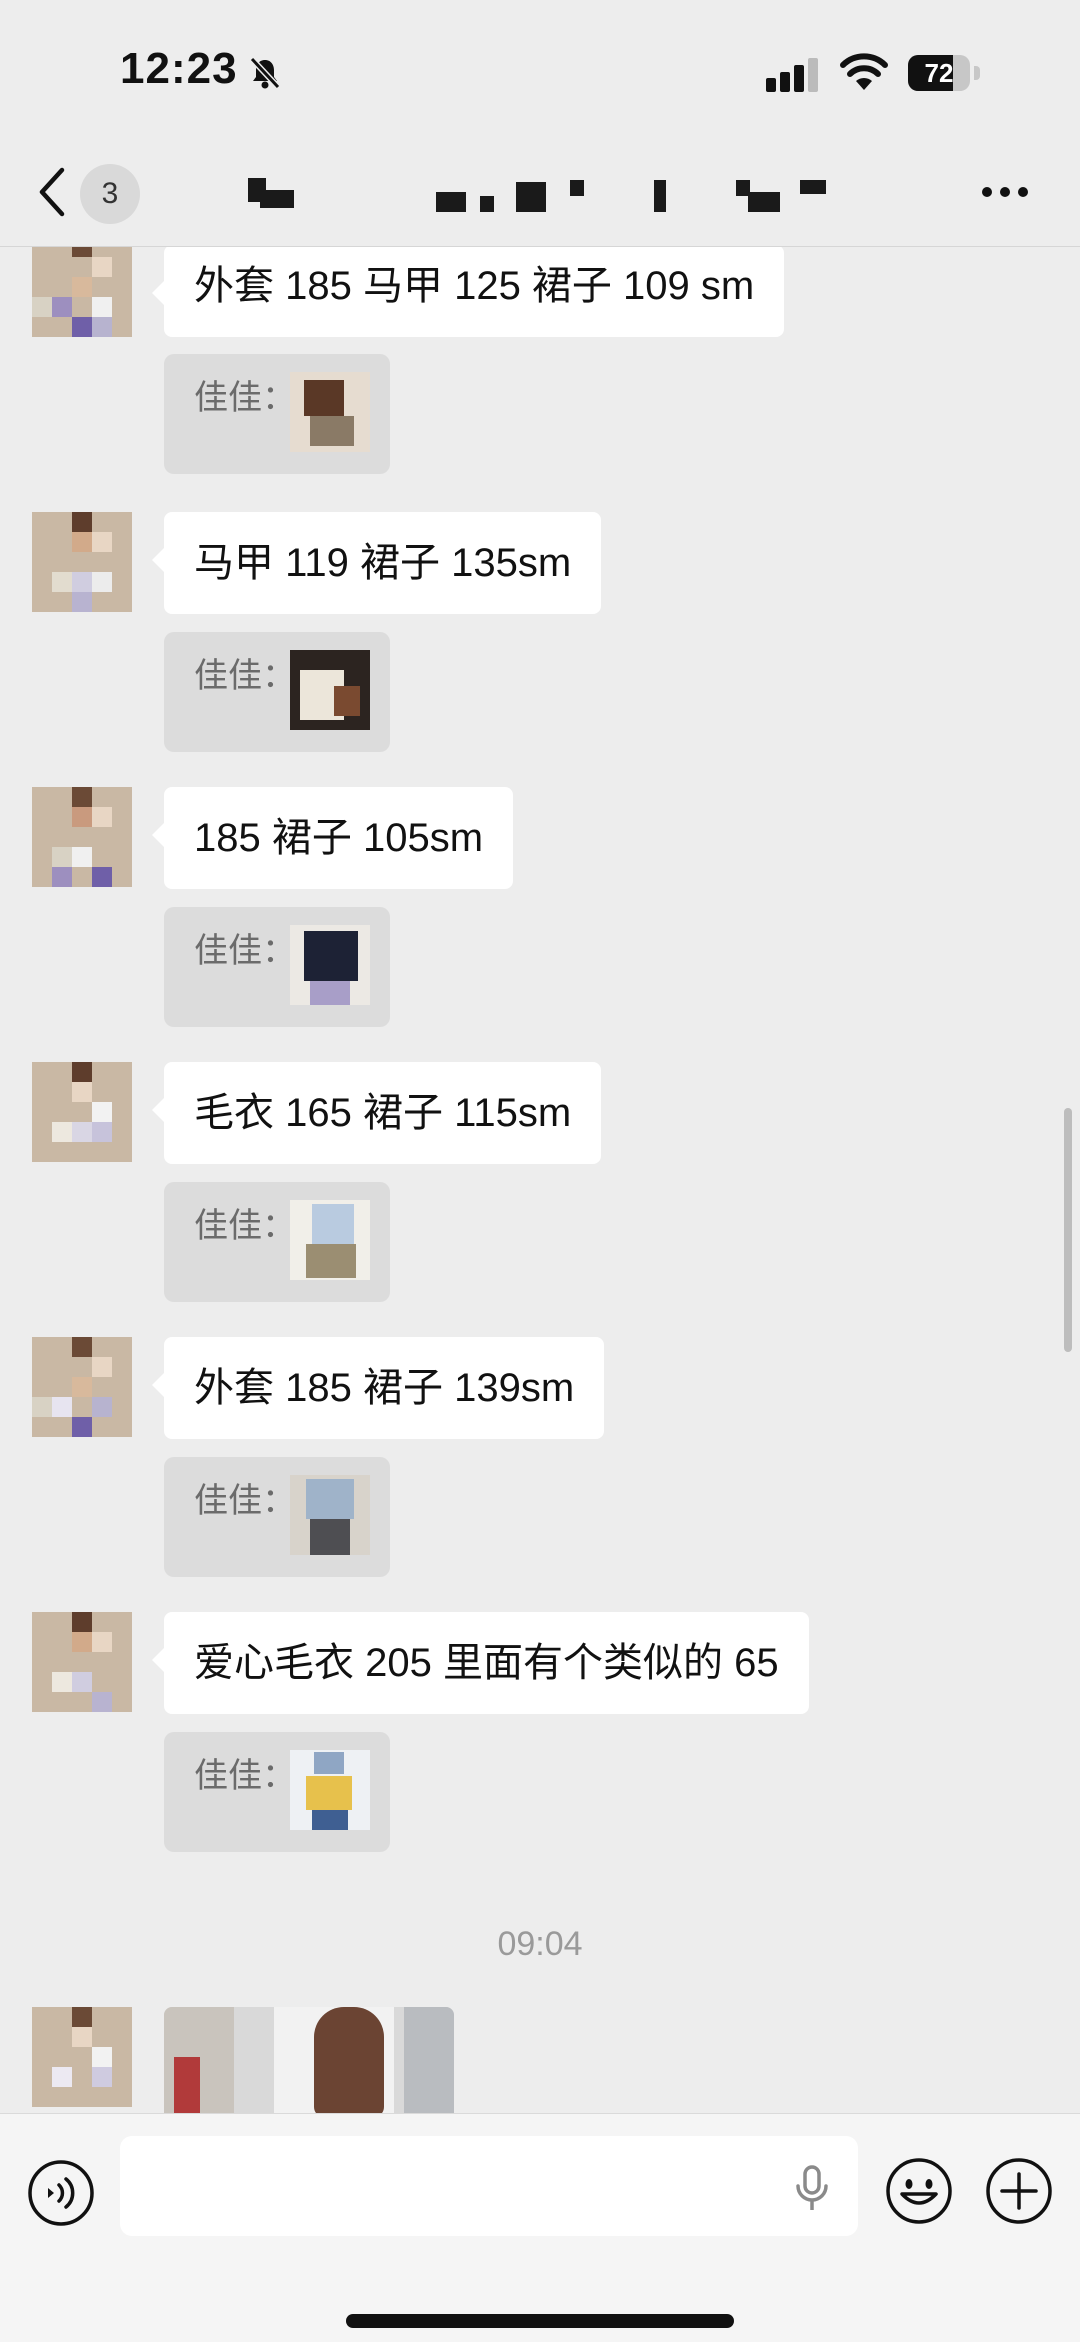 This screenshot has height=2342, width=1080. What do you see at coordinates (53, 192) in the screenshot?
I see `chevron-left-icon` at bounding box center [53, 192].